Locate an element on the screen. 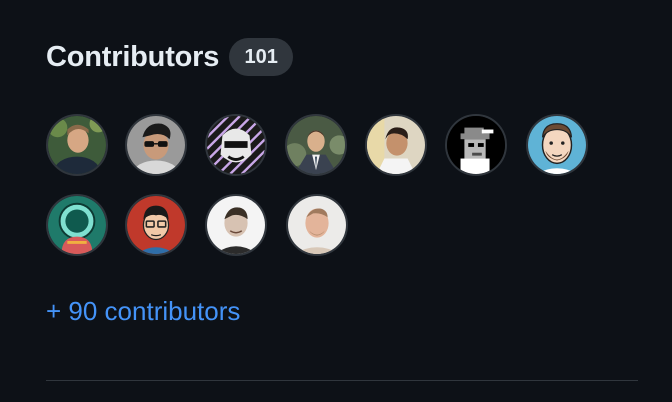 Image resolution: width=672 pixels, height=402 pixels. user-avatar-astronaut-art-icon is located at coordinates (77, 225).